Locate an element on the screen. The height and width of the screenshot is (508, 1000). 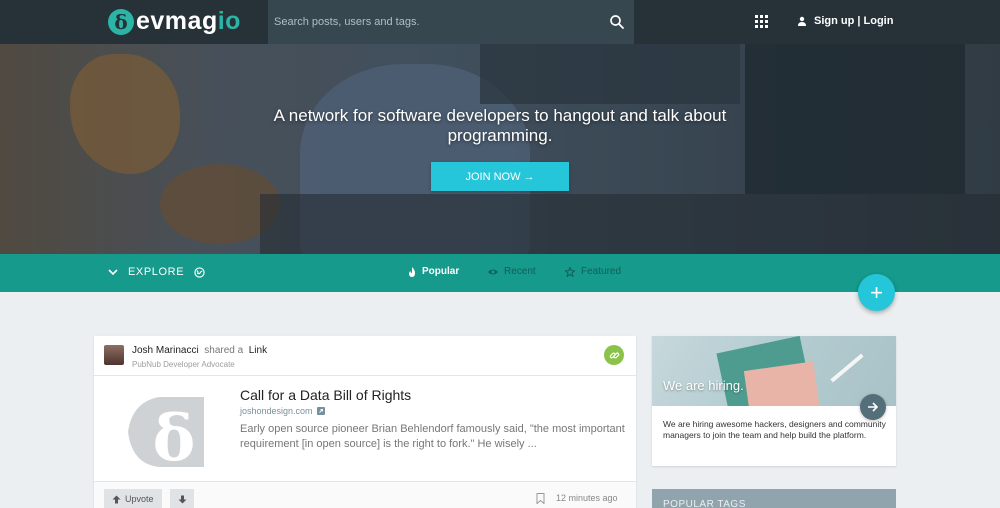
apps-grid-icon is located at coordinates (761, 21).